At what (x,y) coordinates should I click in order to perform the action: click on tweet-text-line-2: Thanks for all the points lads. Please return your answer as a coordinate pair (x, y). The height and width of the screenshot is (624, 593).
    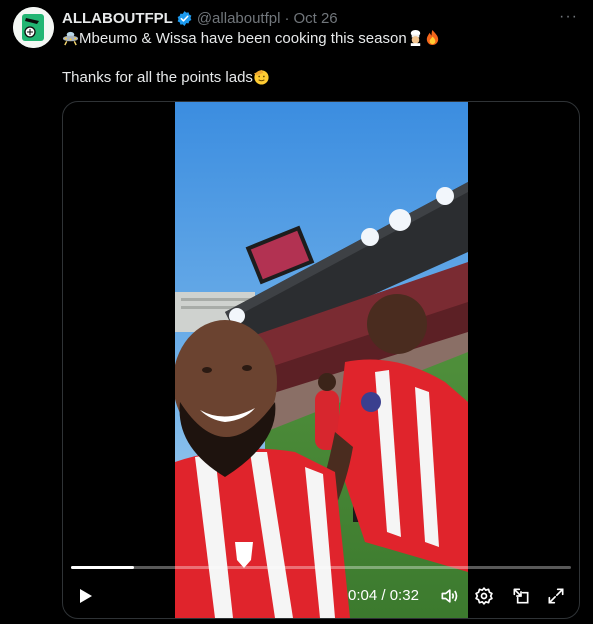
    Looking at the image, I should click on (166, 78).